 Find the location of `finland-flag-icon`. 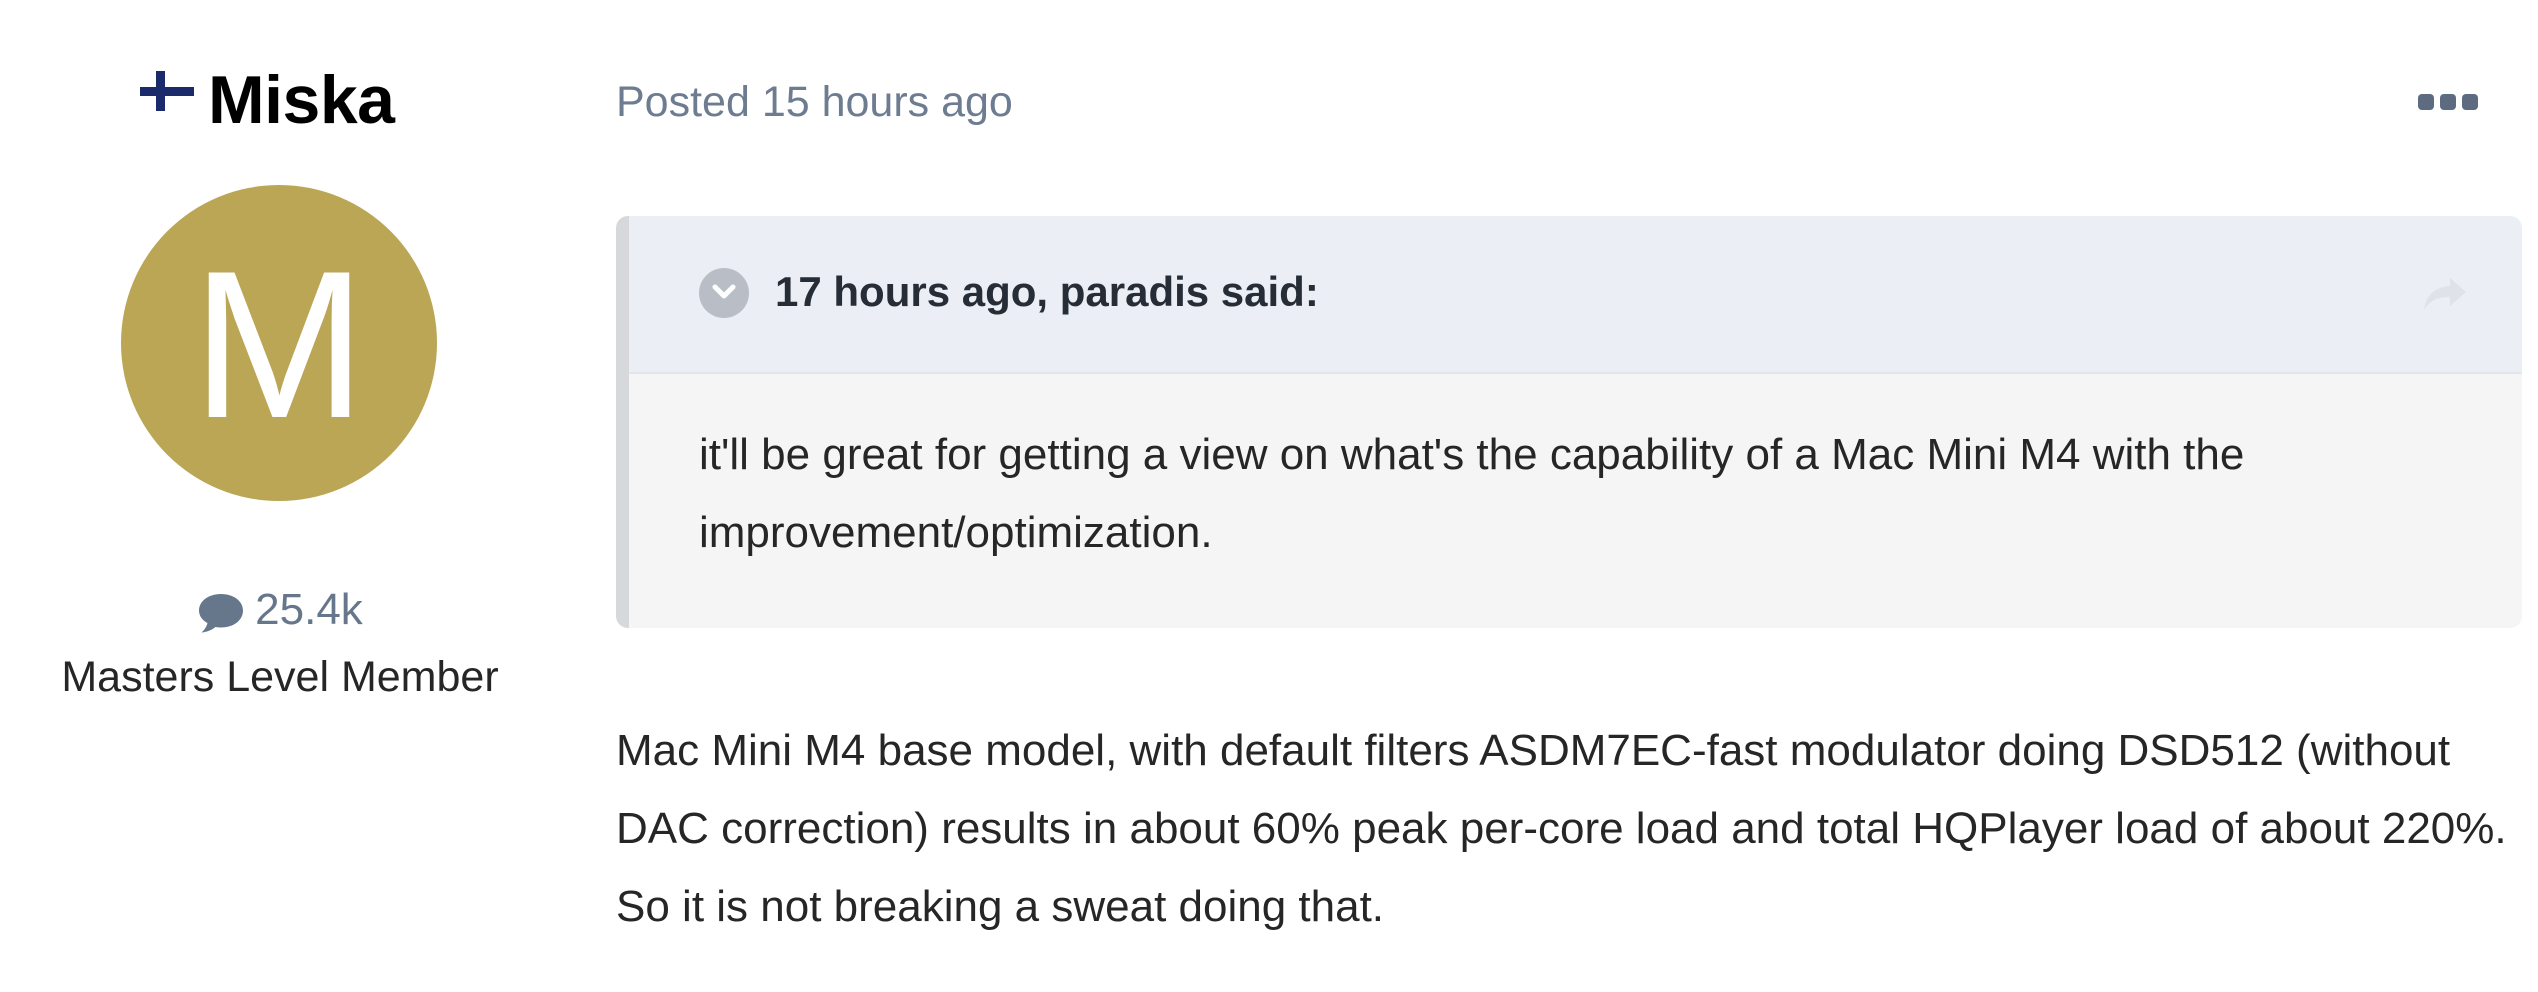

finland-flag-icon is located at coordinates (167, 91).